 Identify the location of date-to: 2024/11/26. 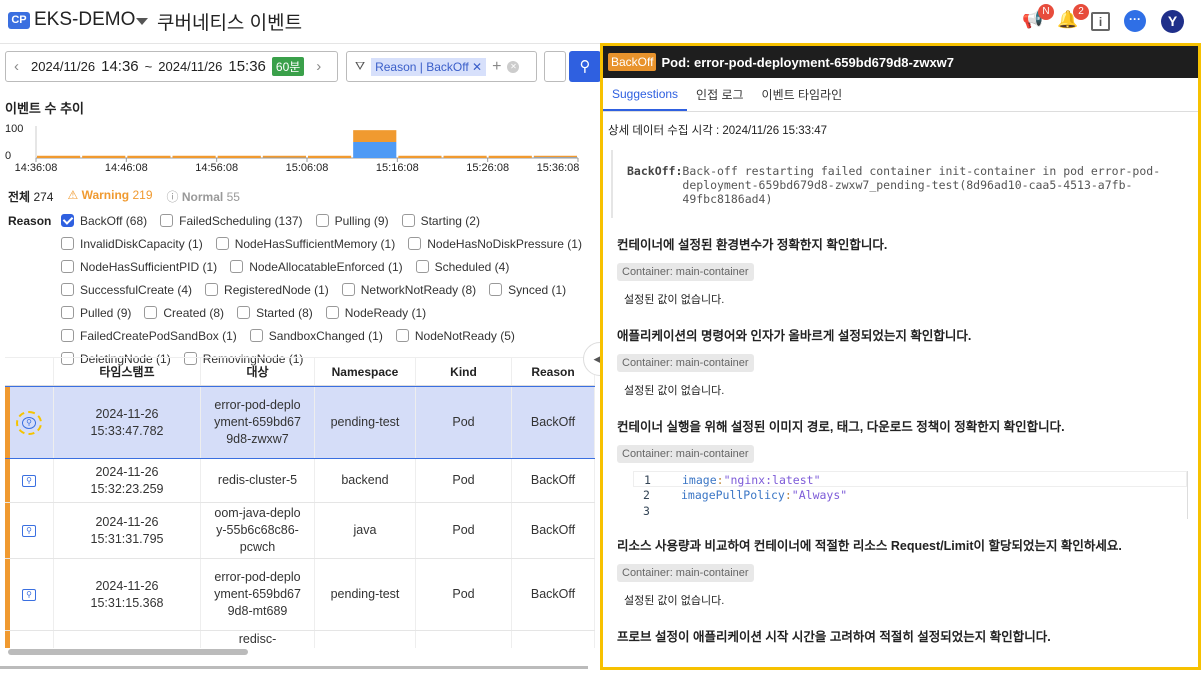
(190, 66).